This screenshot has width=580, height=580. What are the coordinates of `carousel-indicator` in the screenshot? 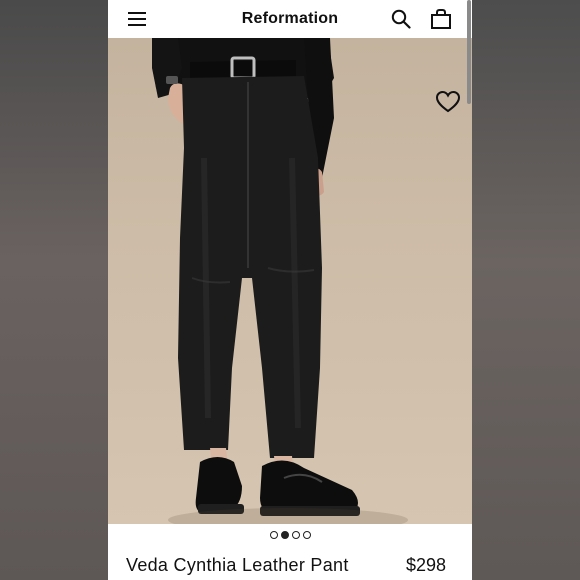 It's located at (290, 535).